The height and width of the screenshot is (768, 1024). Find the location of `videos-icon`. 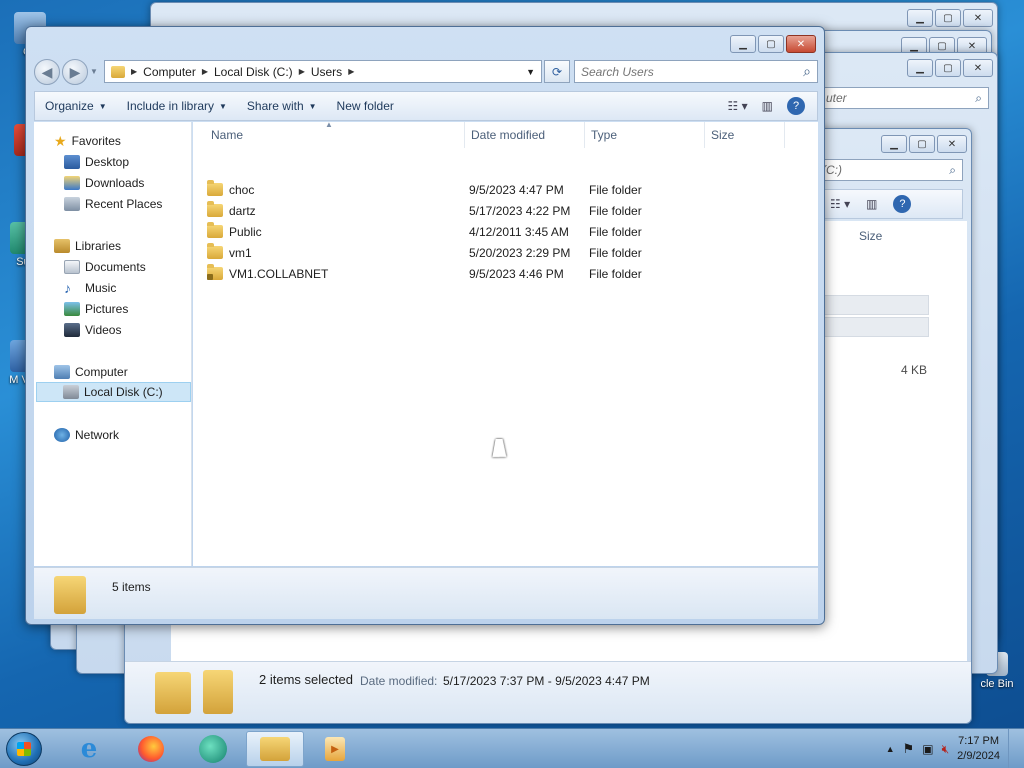

videos-icon is located at coordinates (72, 330).